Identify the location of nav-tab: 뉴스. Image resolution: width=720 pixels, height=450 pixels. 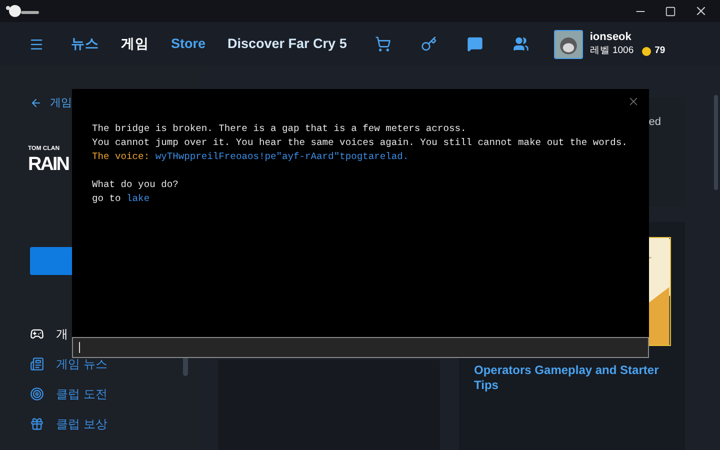
(85, 44).